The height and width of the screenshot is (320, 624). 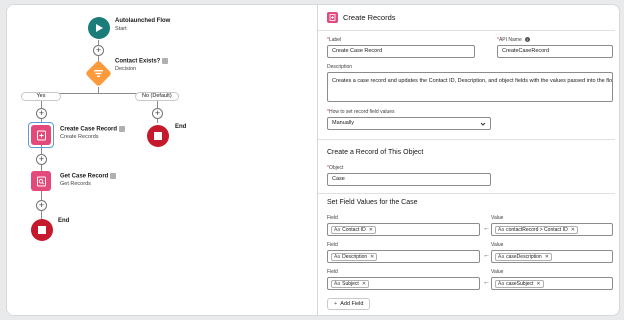 What do you see at coordinates (157, 96) in the screenshot?
I see `branch-label-default: No (Default)` at bounding box center [157, 96].